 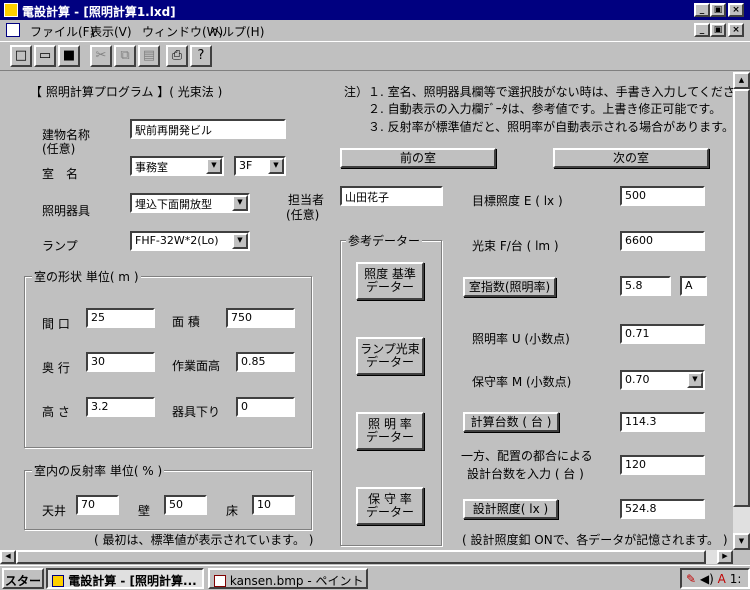 I want to click on calc-count-output: 114.3, so click(x=662, y=422).